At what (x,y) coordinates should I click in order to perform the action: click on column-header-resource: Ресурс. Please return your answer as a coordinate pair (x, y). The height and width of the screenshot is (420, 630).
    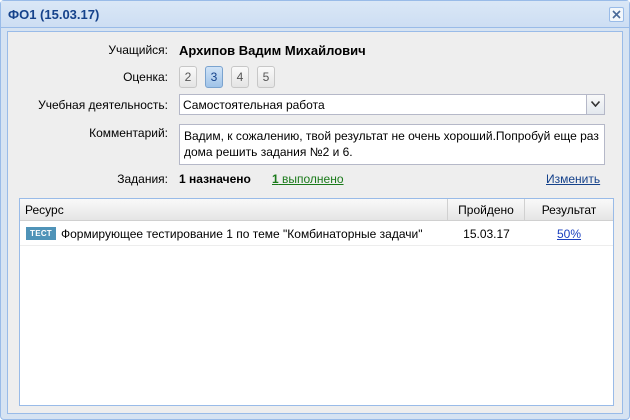
    Looking at the image, I should click on (234, 210).